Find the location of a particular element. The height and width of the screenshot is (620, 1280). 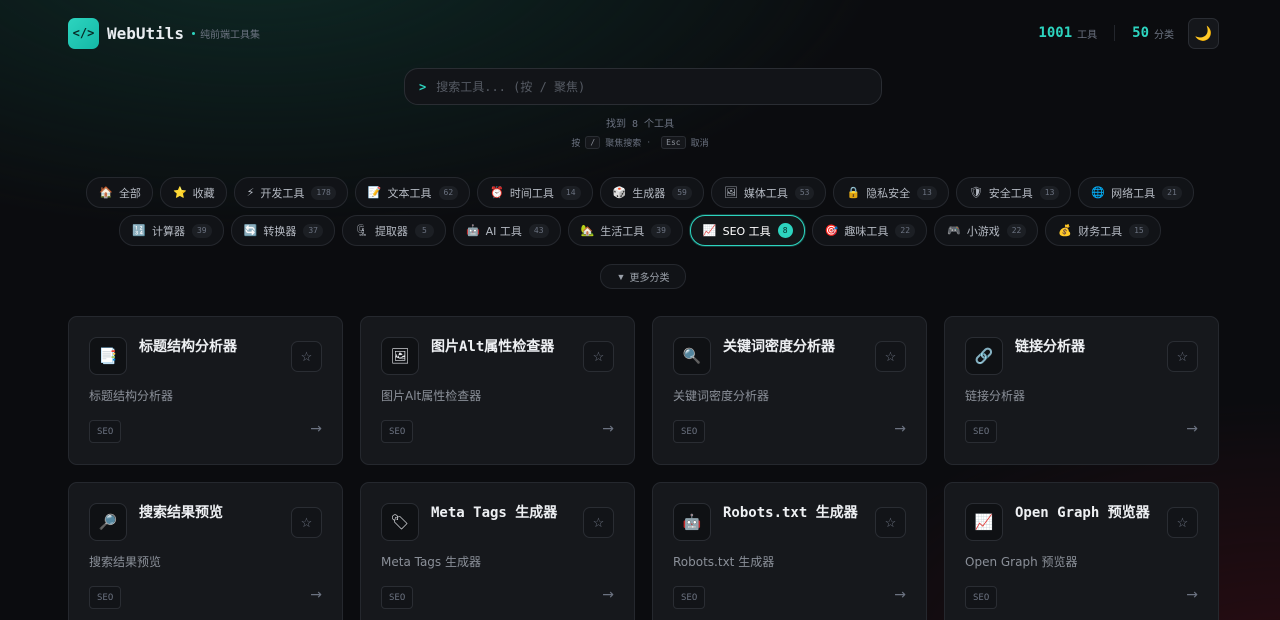

tool-card-robots-txt: 🤖 Robots.txt 生成器 ☆ Robots.txt 生成器 SEO → is located at coordinates (789, 551).